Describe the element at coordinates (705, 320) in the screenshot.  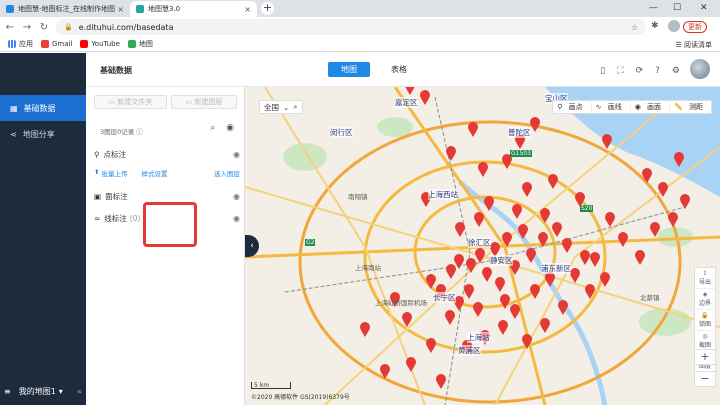
I see `lock-tool: 🔒 锁图` at that location.